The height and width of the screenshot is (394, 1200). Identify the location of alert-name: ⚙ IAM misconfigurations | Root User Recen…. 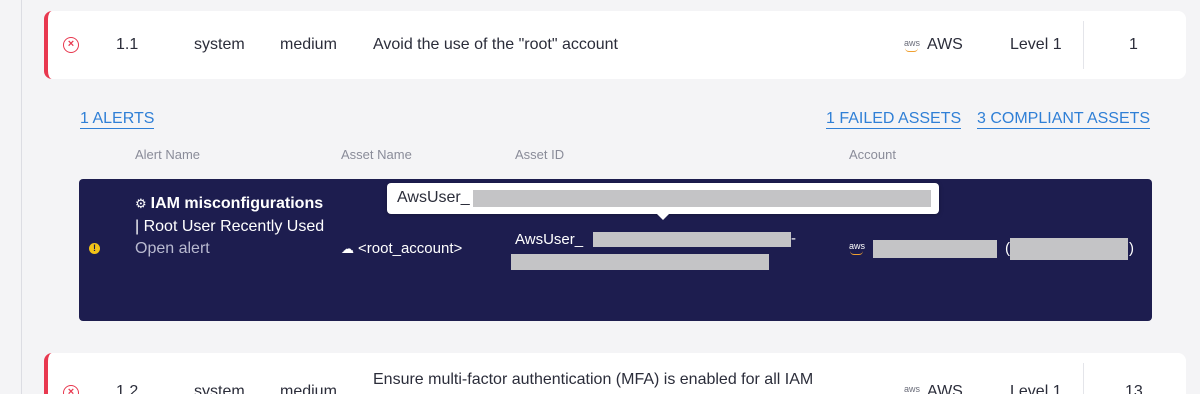
(230, 227).